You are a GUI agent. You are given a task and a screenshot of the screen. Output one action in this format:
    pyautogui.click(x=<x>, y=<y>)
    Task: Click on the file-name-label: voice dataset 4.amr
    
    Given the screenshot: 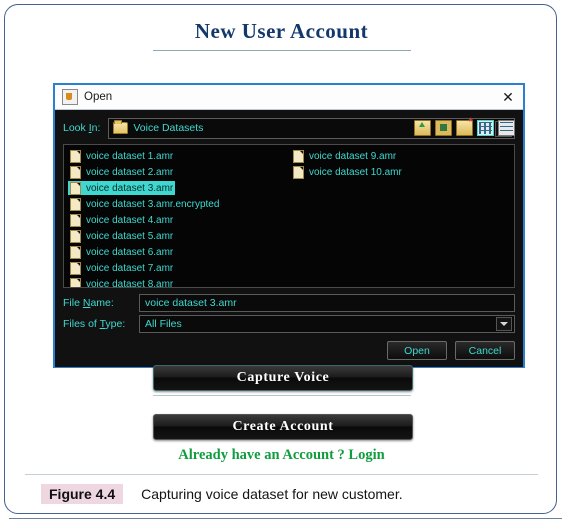 What is the action you would take?
    pyautogui.click(x=130, y=220)
    